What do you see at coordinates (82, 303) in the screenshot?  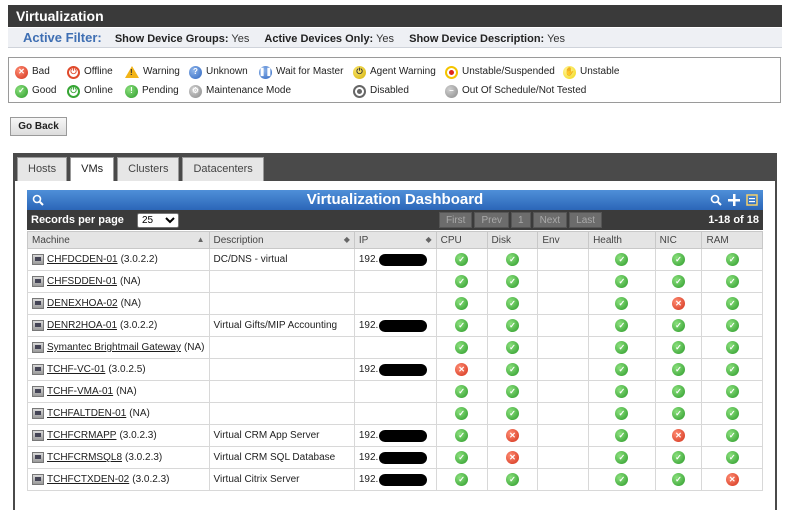 I see `machine-link: DENEXHOA-02` at bounding box center [82, 303].